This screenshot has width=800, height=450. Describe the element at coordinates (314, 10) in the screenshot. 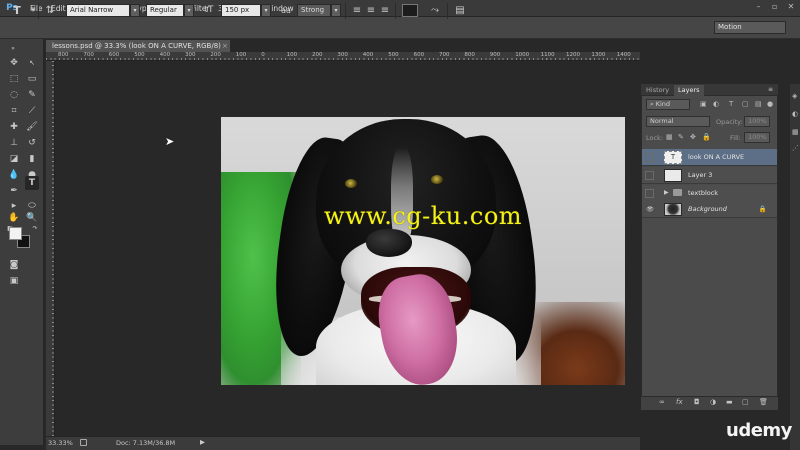

I see `antialias-select: Strong` at that location.